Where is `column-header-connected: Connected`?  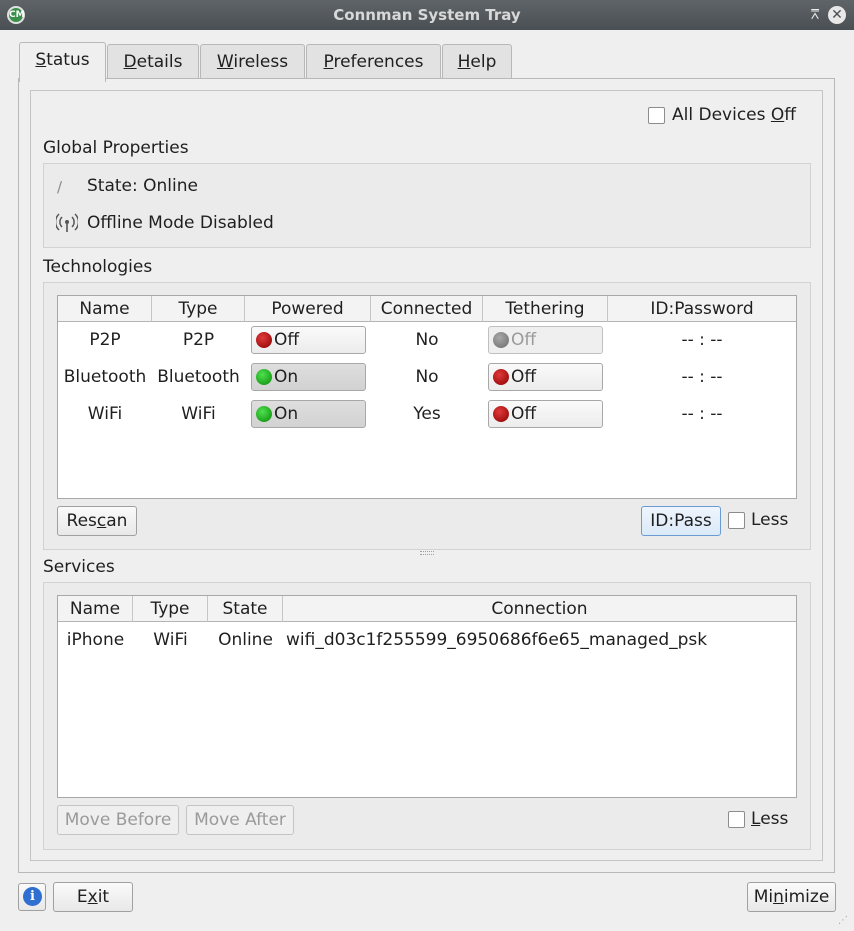 column-header-connected: Connected is located at coordinates (427, 309).